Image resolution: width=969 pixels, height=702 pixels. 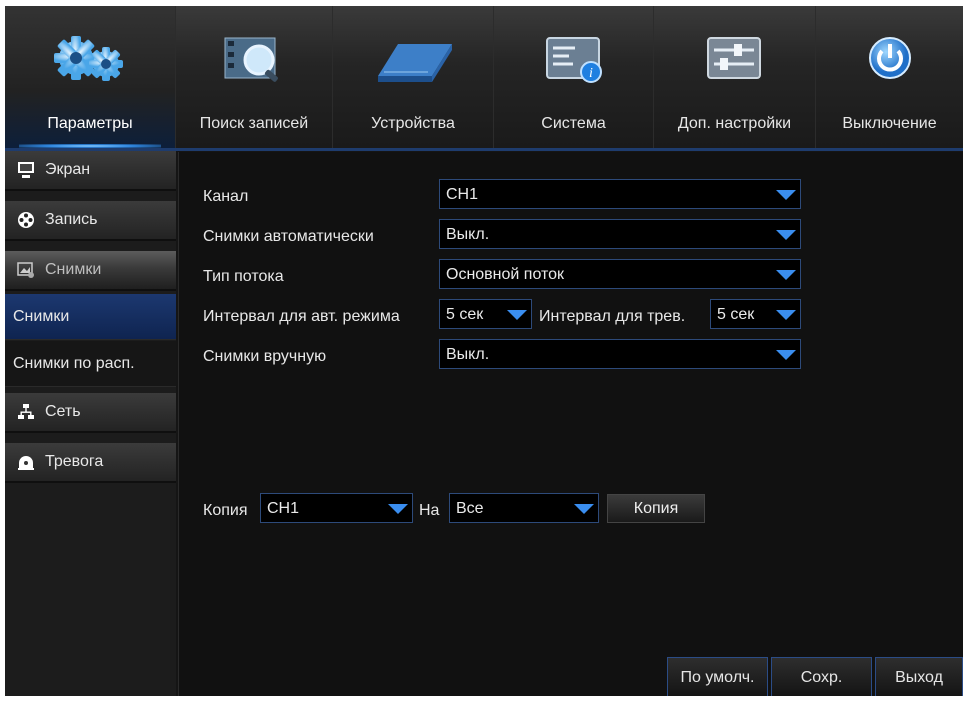 I want to click on channel-select: CH1, so click(x=620, y=194).